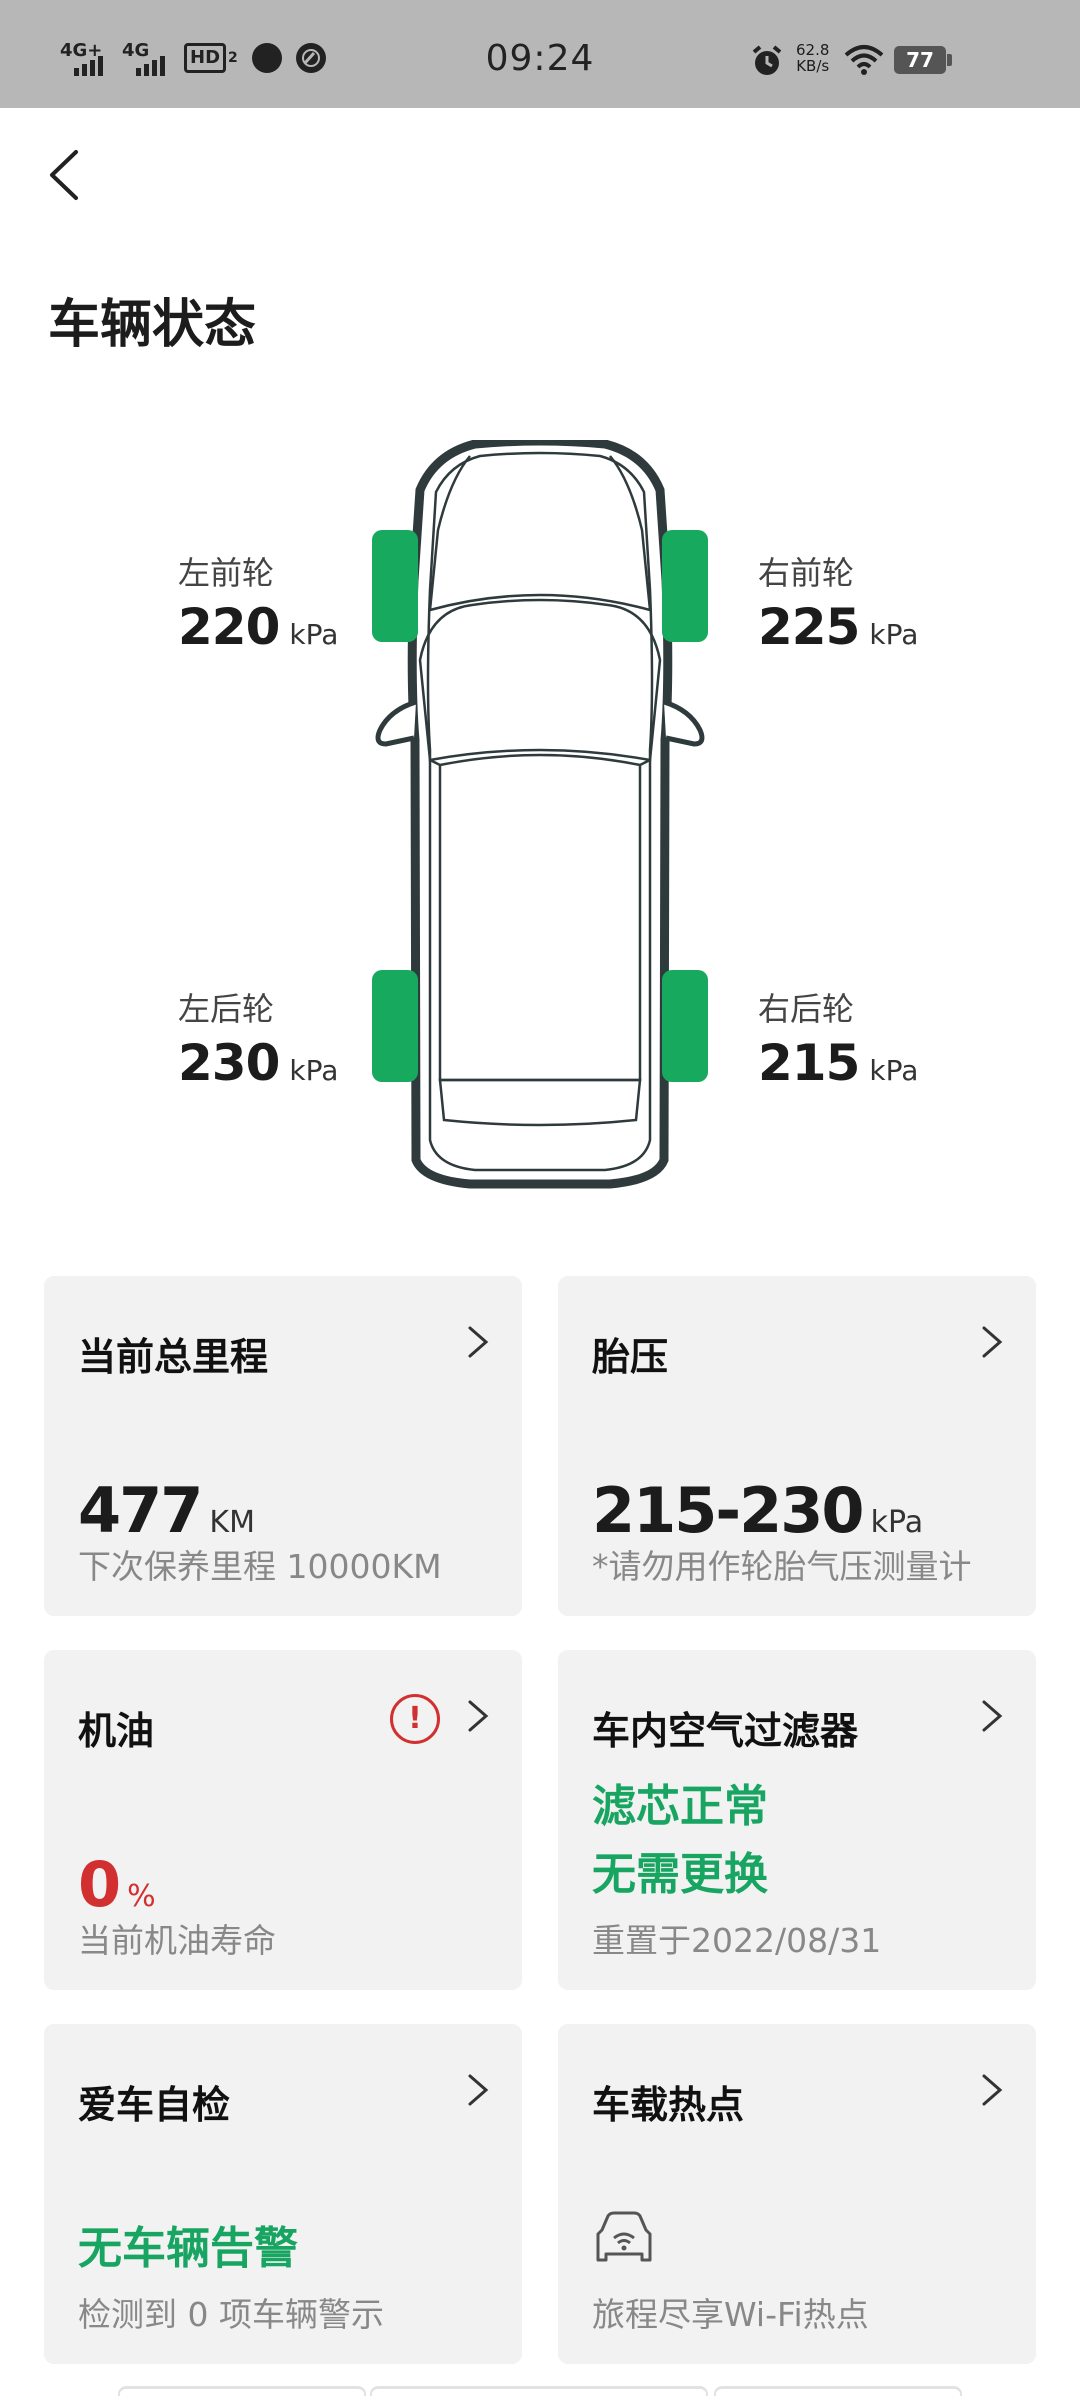 The image size is (1080, 2400). I want to click on tire-value-rear-left: 230 kPa, so click(258, 1063).